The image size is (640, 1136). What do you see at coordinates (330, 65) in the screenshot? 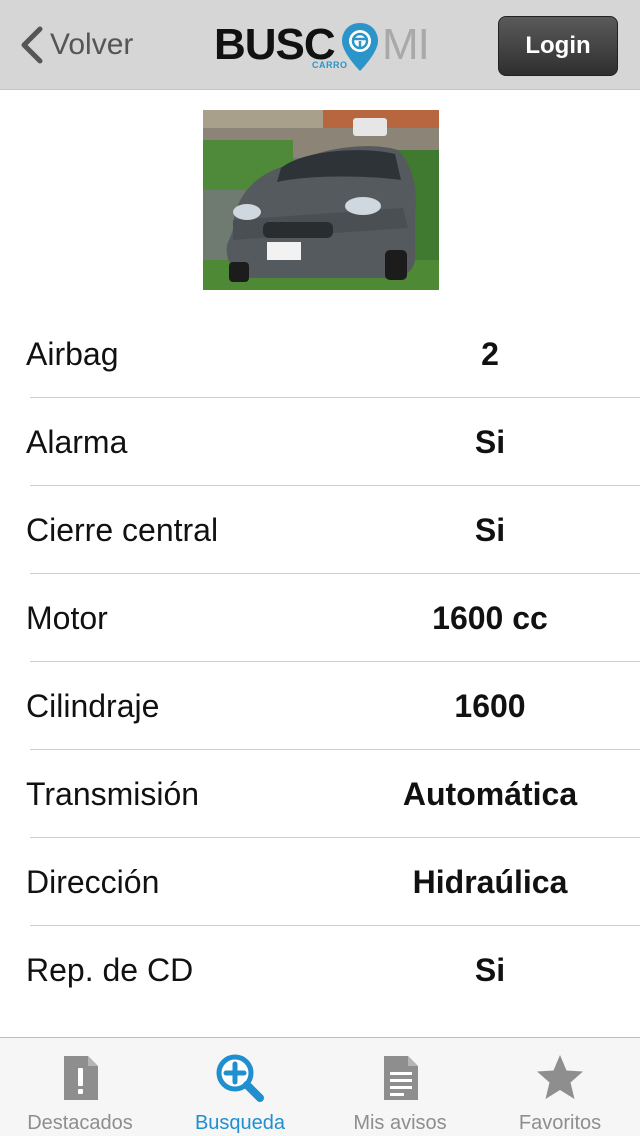
I see `logo-subtext: CARRO` at bounding box center [330, 65].